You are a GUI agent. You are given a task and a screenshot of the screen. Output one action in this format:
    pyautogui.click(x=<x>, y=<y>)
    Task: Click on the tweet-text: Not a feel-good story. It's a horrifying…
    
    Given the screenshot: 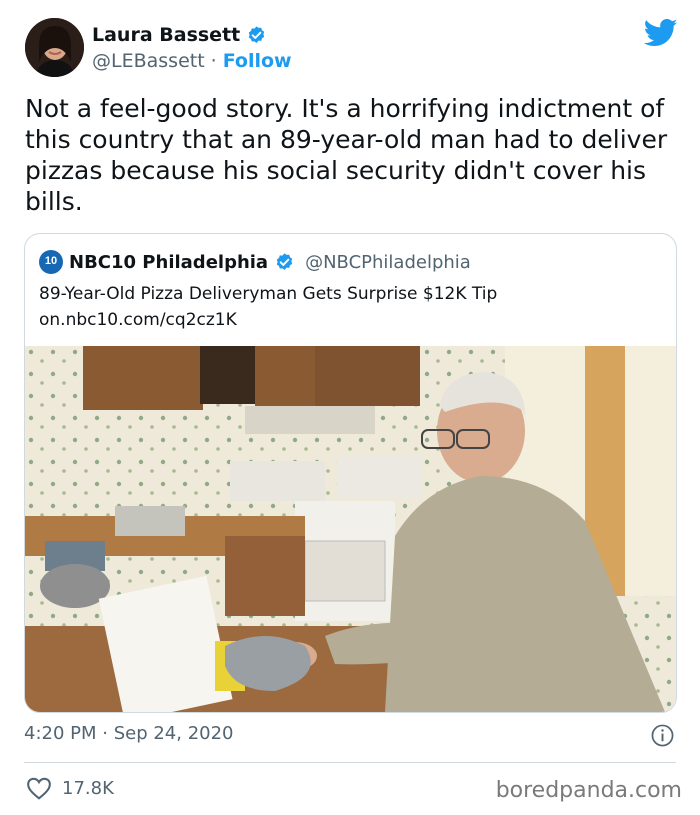 What is the action you would take?
    pyautogui.click(x=346, y=155)
    